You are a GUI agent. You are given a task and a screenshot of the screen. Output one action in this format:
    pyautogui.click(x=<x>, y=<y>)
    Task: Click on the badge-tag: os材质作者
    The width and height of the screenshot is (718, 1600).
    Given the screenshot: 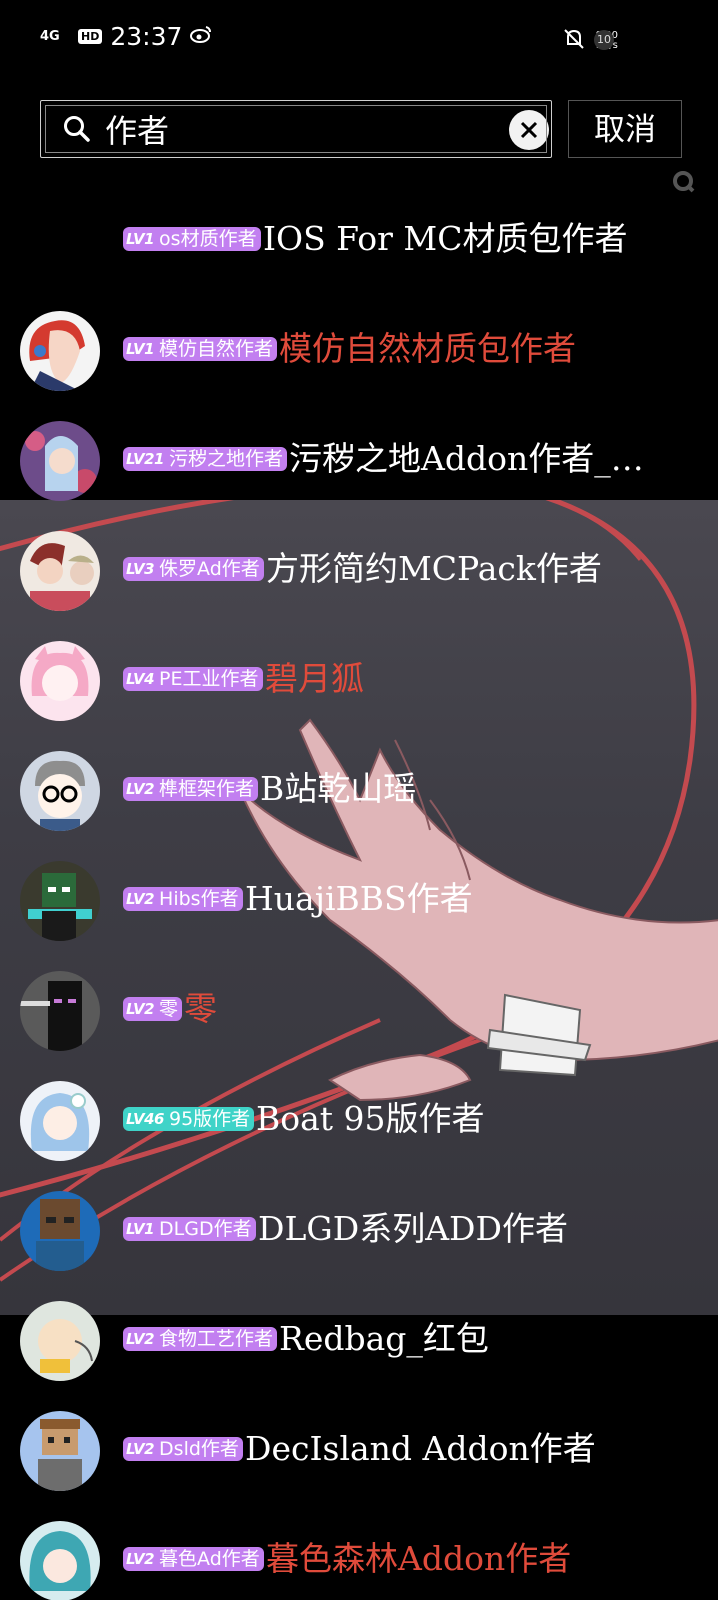 What is the action you would take?
    pyautogui.click(x=208, y=239)
    